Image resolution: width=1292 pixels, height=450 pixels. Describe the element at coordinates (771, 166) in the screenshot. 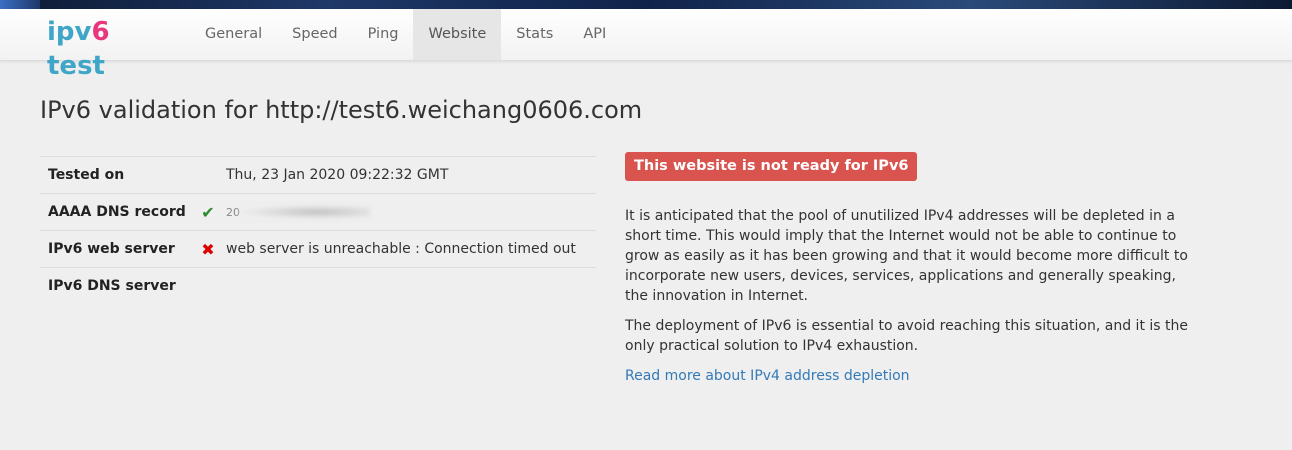

I see `status-alert-badge: This website is not ready for IPv6` at that location.